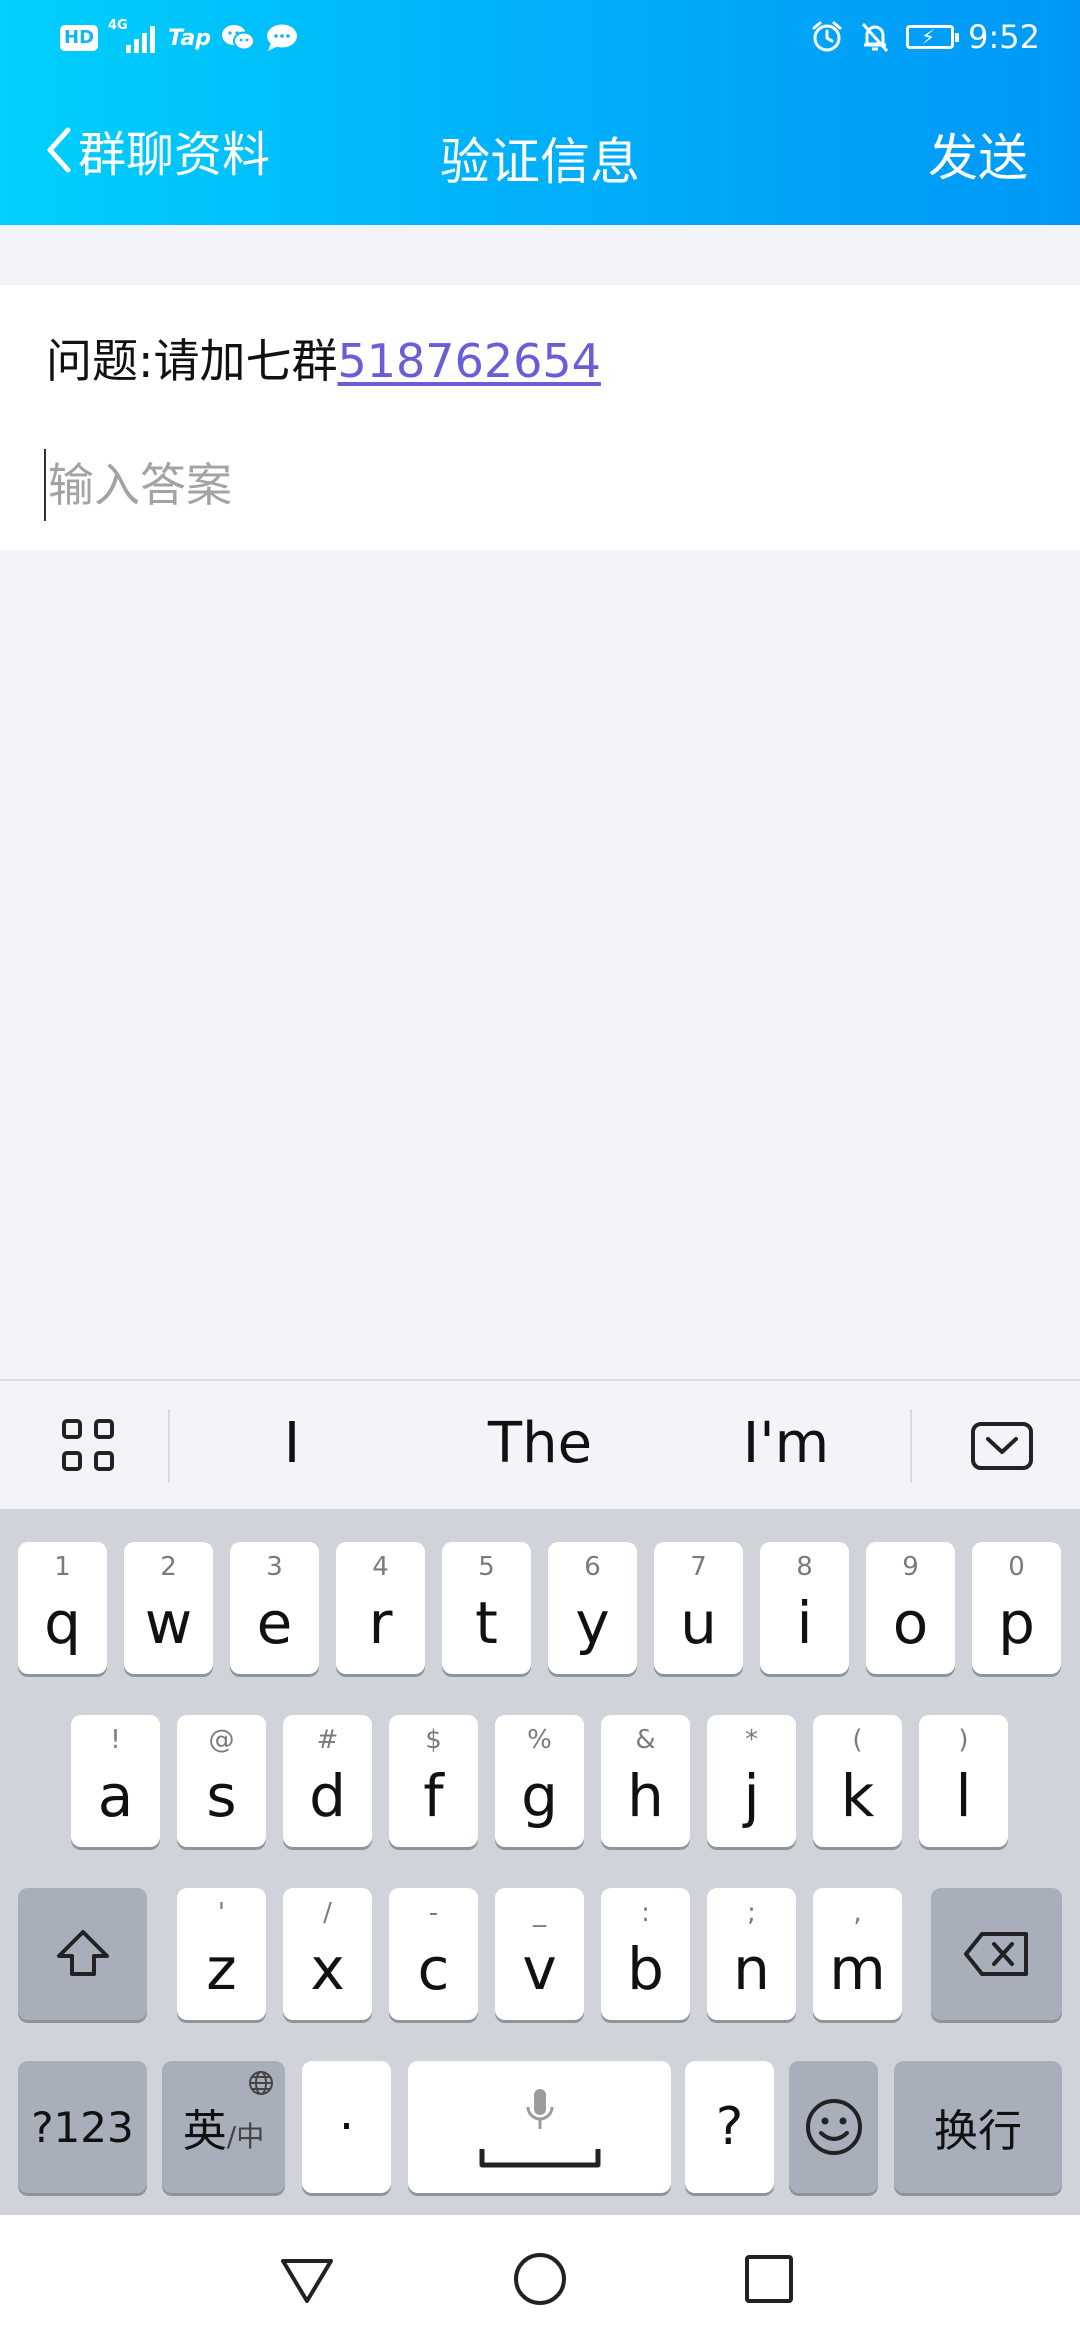  I want to click on enter-key: 换行, so click(978, 2127).